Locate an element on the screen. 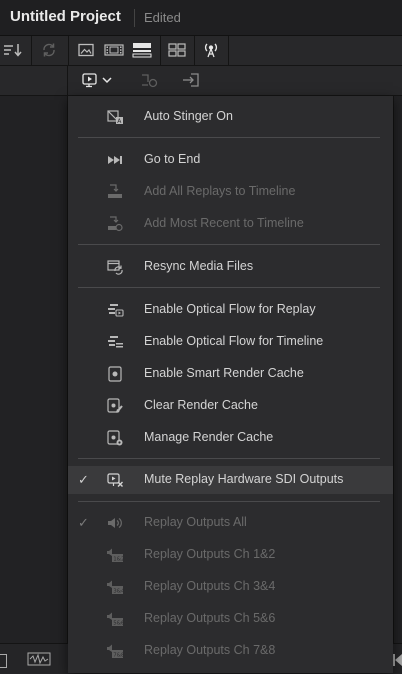  menu-item-auto-stinger: A Auto Stinger On is located at coordinates (230, 117).